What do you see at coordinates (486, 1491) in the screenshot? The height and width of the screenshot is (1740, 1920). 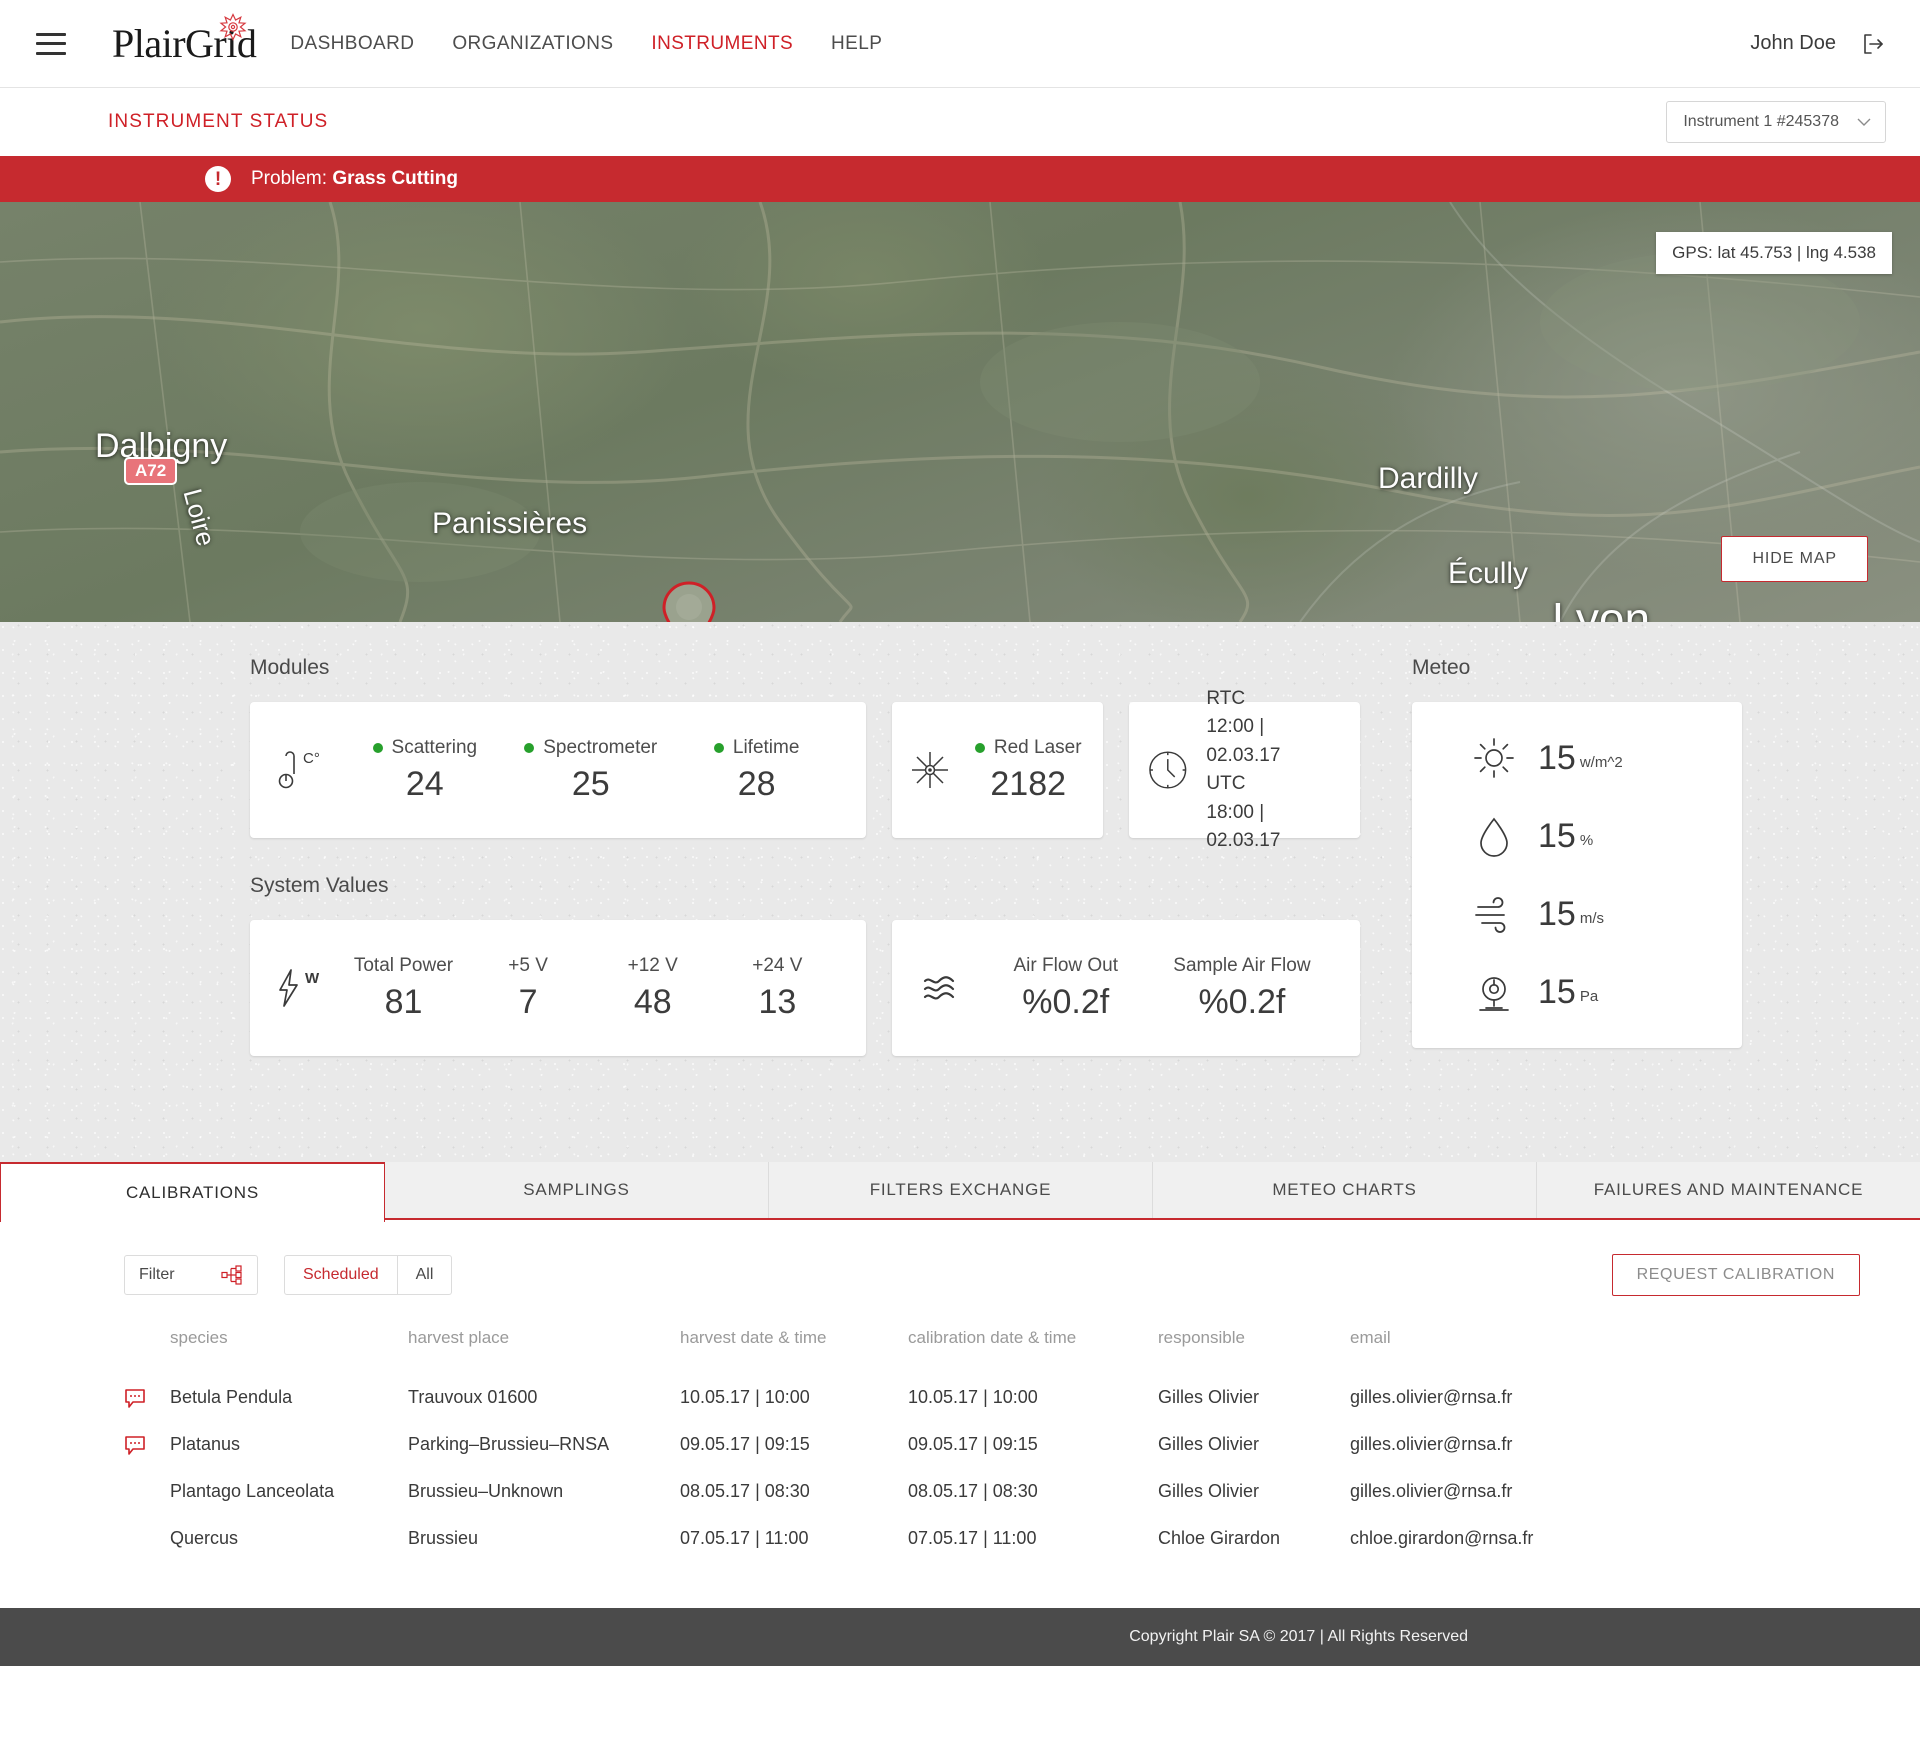 I see `cell-harvest-place: Brussieu–Unknown` at bounding box center [486, 1491].